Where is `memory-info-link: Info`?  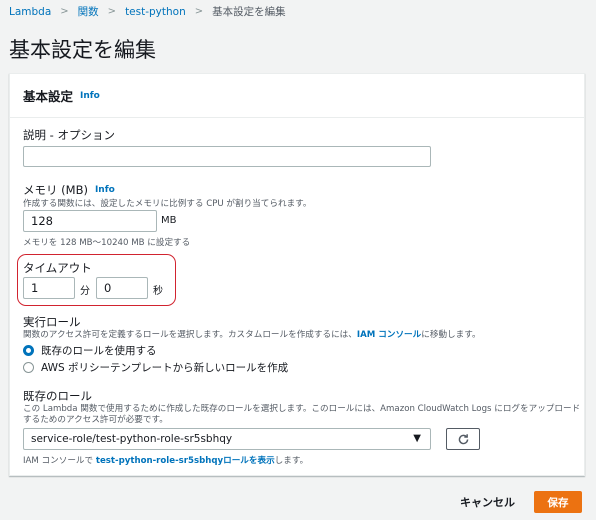 memory-info-link: Info is located at coordinates (105, 190).